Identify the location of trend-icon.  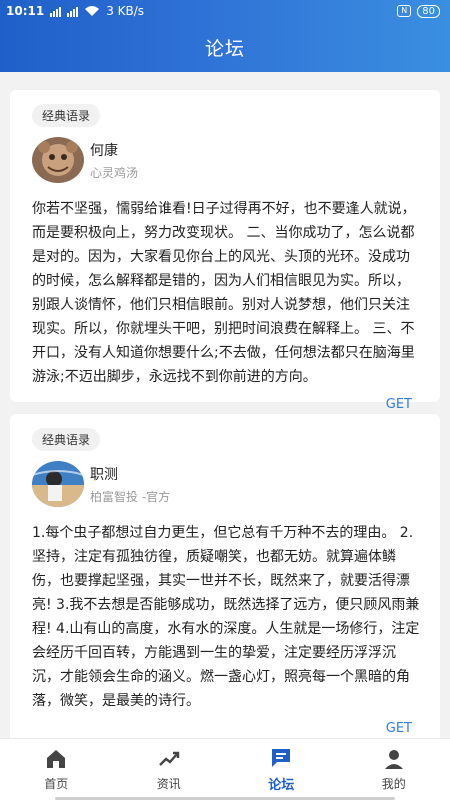
(168, 758).